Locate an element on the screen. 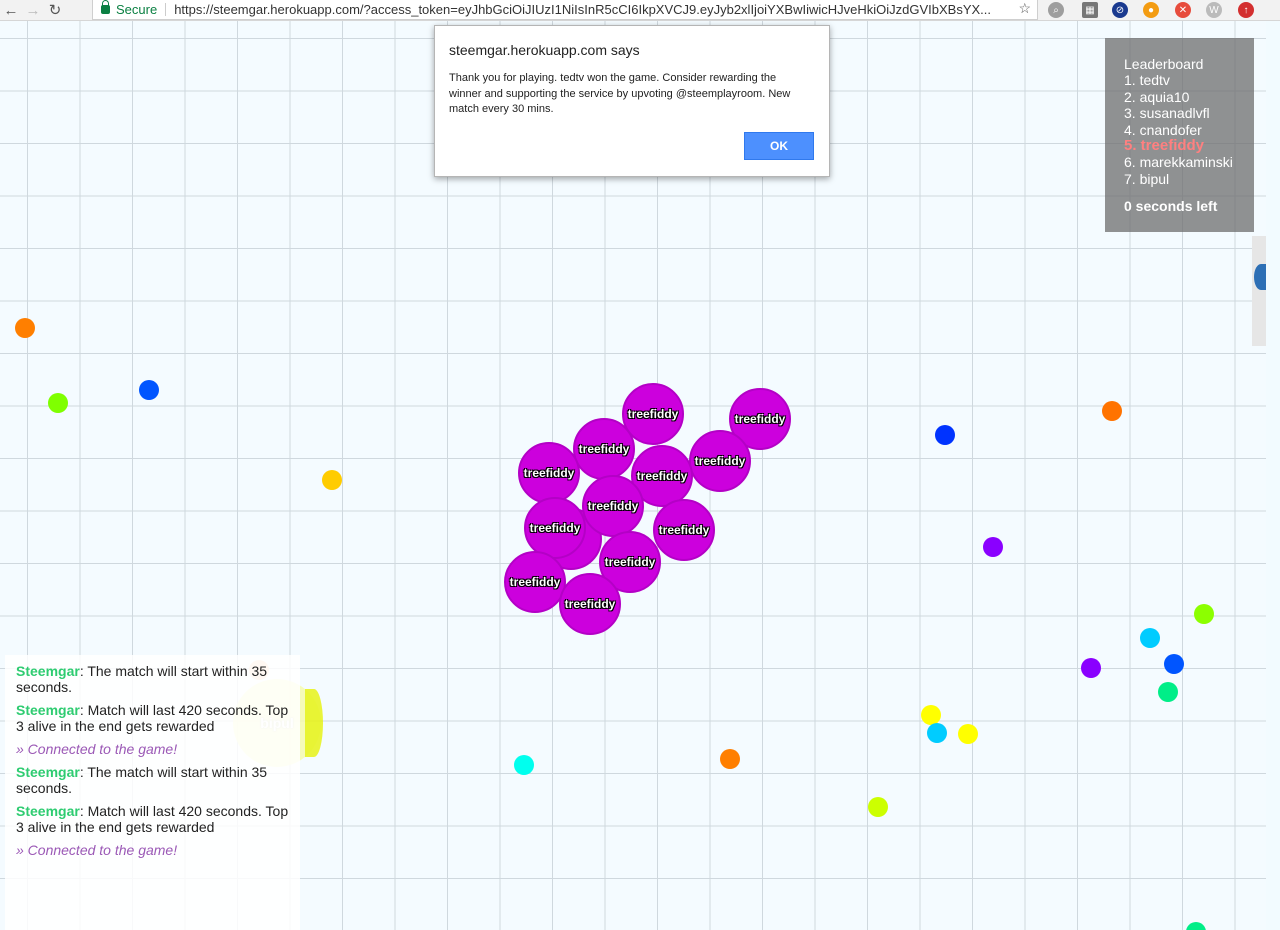 This screenshot has height=930, width=1280. side-panel-edge is located at coordinates (1259, 291).